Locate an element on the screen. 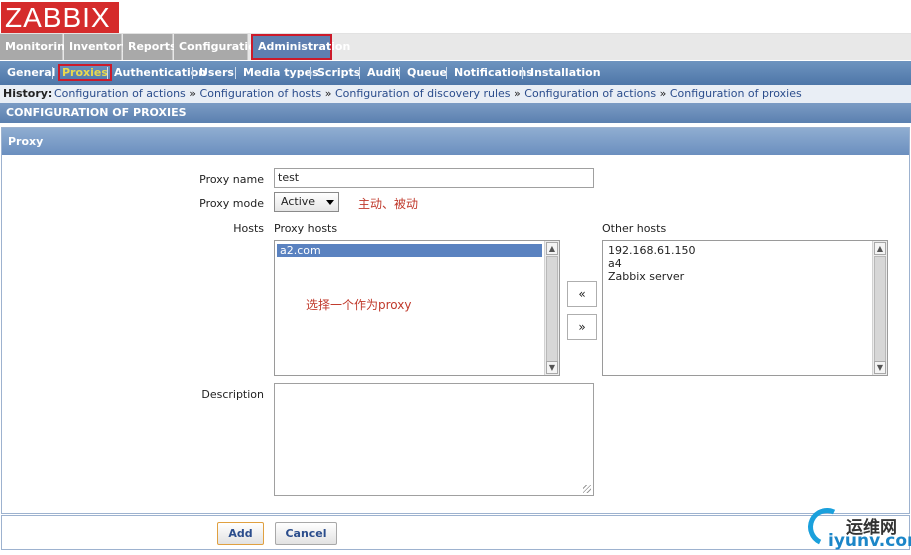 Image resolution: width=911 pixels, height=555 pixels. sub-menu-general: General is located at coordinates (31, 73).